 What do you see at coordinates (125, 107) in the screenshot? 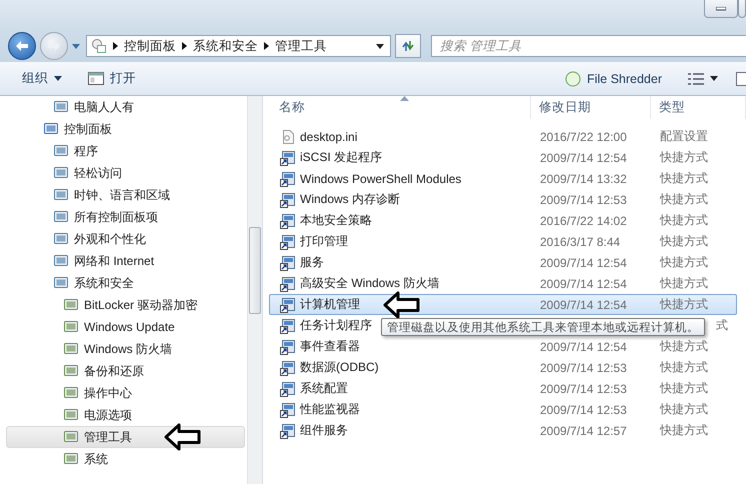
I see `nav-tree-item: 电脑人人有` at bounding box center [125, 107].